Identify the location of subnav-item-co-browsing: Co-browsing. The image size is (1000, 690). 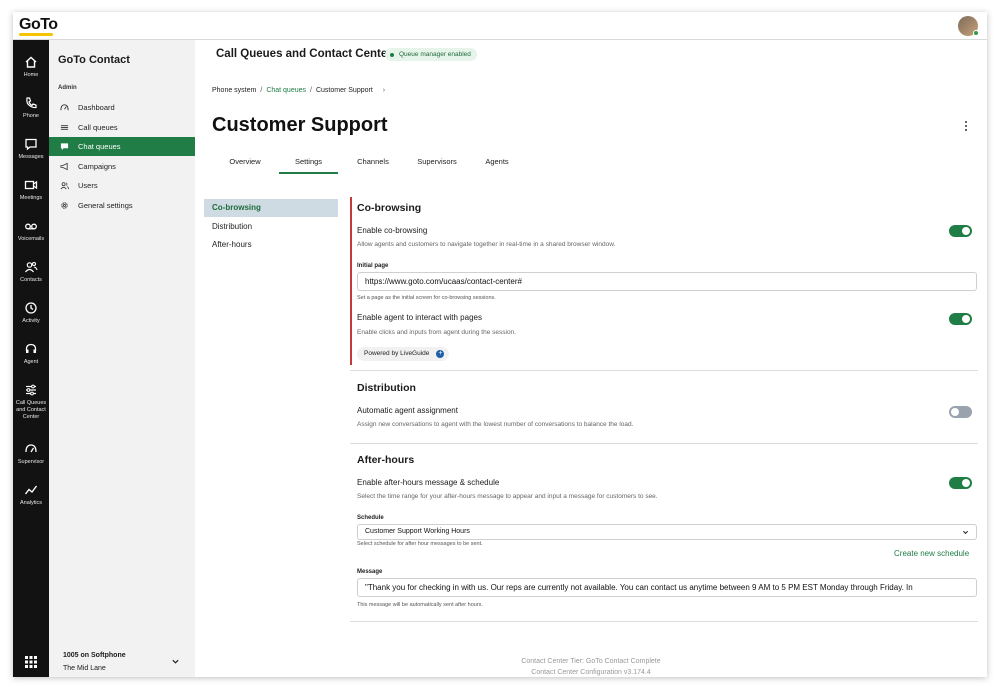
(271, 208).